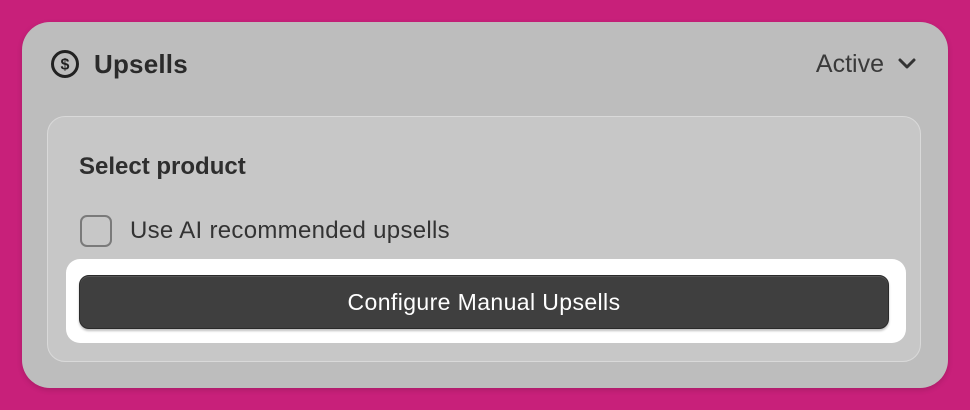 This screenshot has width=970, height=410. What do you see at coordinates (484, 64) in the screenshot?
I see `card-header: $ Upsells Active` at bounding box center [484, 64].